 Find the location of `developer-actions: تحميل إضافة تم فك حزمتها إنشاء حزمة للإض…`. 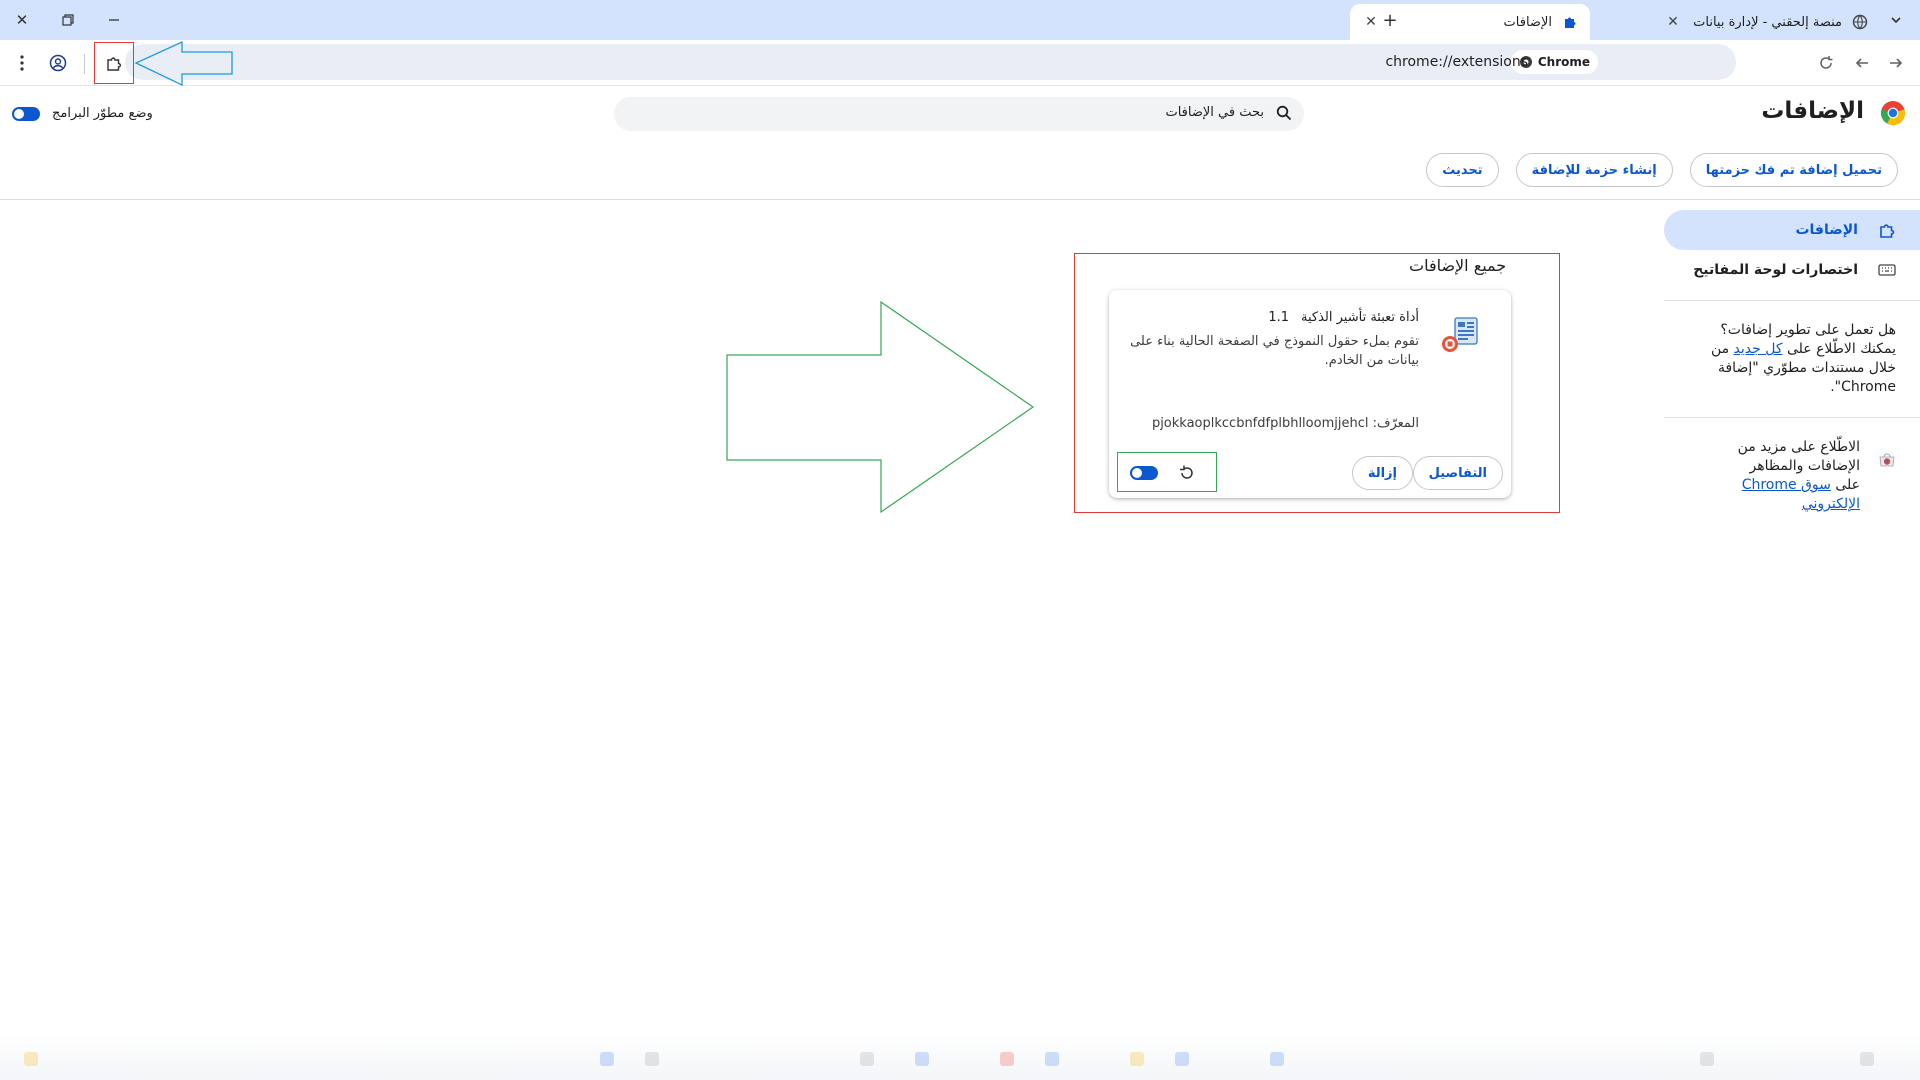

developer-actions: تحميل إضافة تم فك حزمتها إنشاء حزمة للإض… is located at coordinates (1662, 170).